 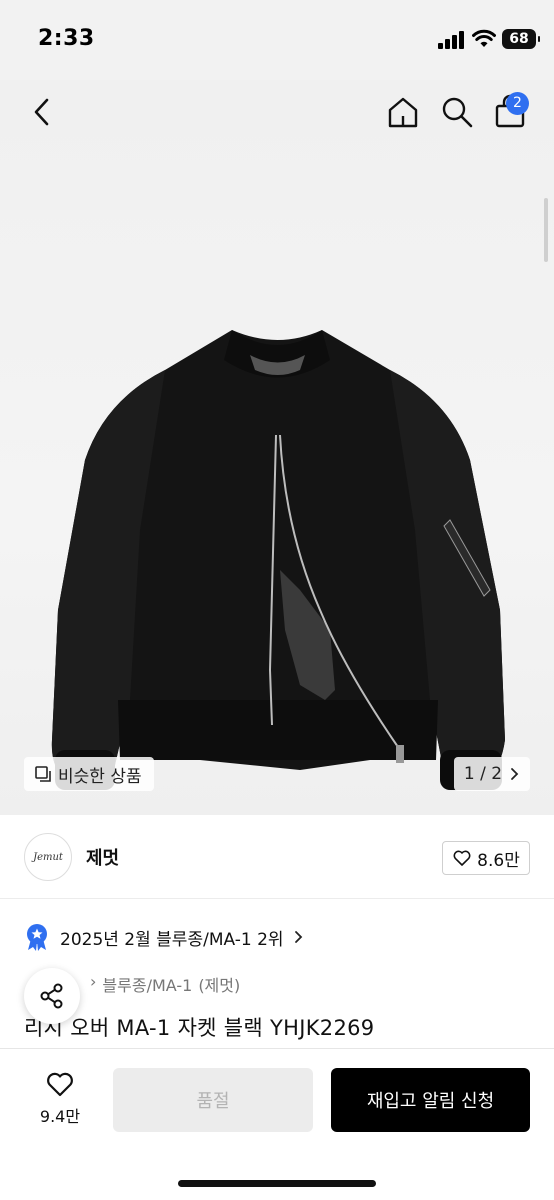 What do you see at coordinates (102, 857) in the screenshot?
I see `brand-name: 제멋` at bounding box center [102, 857].